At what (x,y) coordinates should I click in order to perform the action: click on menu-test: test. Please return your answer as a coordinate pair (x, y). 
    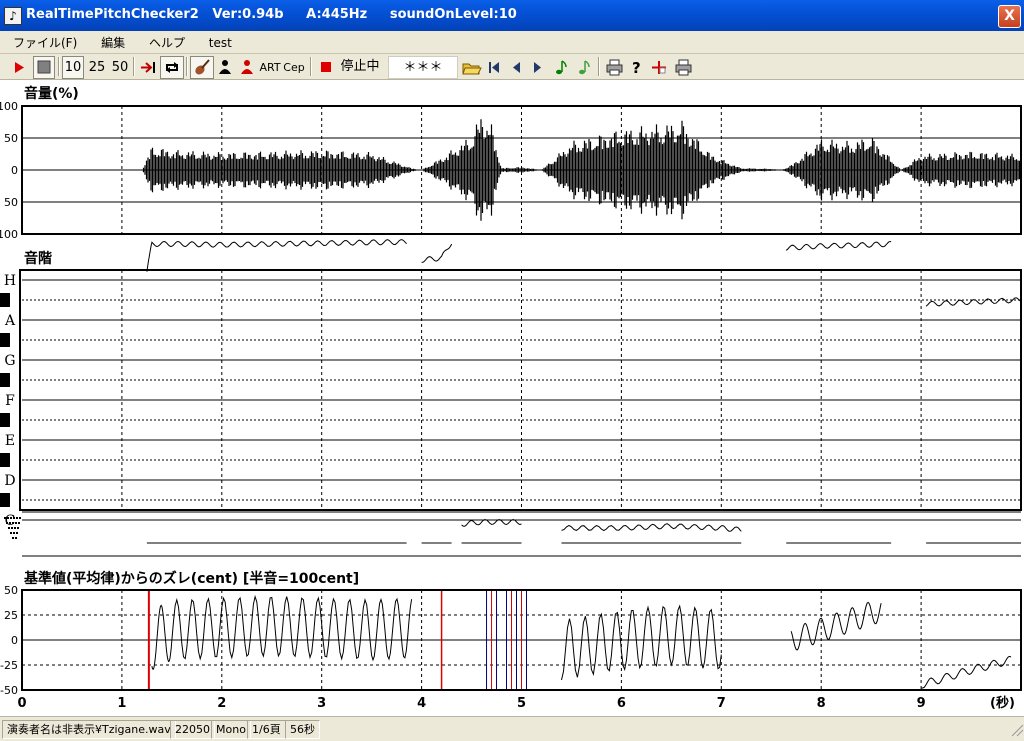
    Looking at the image, I should click on (220, 41).